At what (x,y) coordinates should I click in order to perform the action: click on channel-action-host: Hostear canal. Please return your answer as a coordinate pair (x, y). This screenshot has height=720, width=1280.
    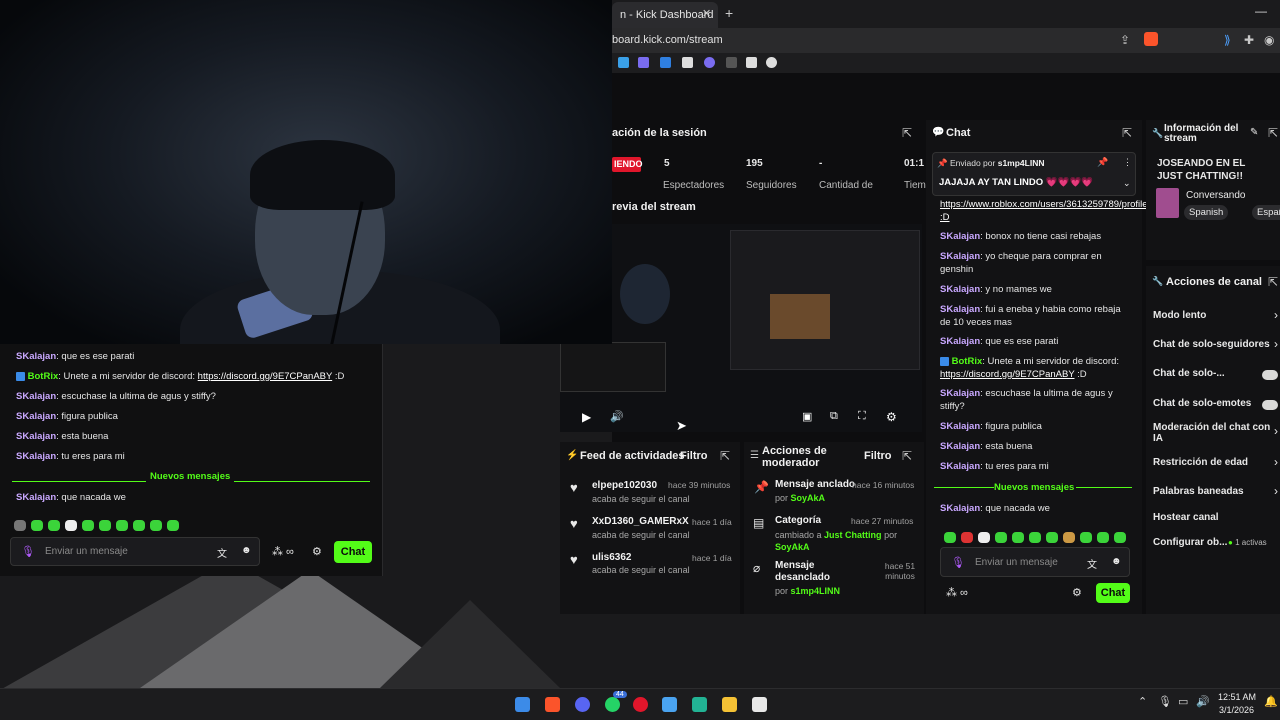
    Looking at the image, I should click on (1213, 521).